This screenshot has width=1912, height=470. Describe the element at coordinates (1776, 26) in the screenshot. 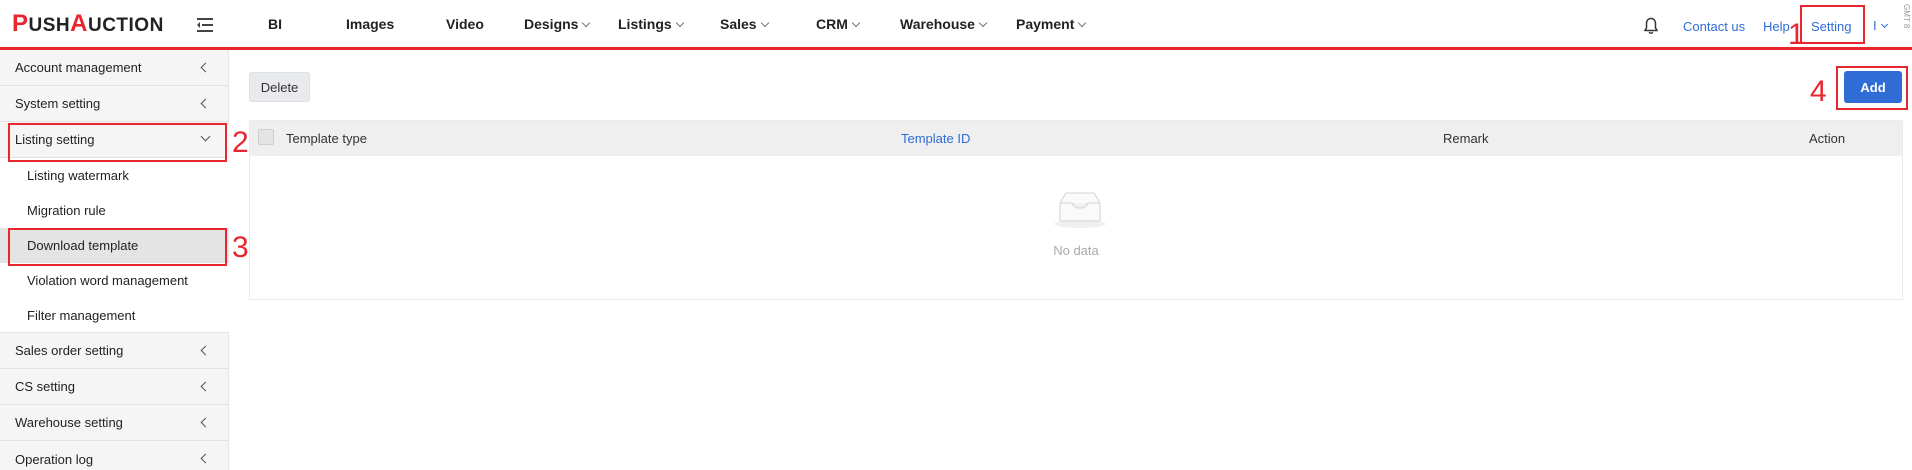

I see `help-link: Help` at that location.